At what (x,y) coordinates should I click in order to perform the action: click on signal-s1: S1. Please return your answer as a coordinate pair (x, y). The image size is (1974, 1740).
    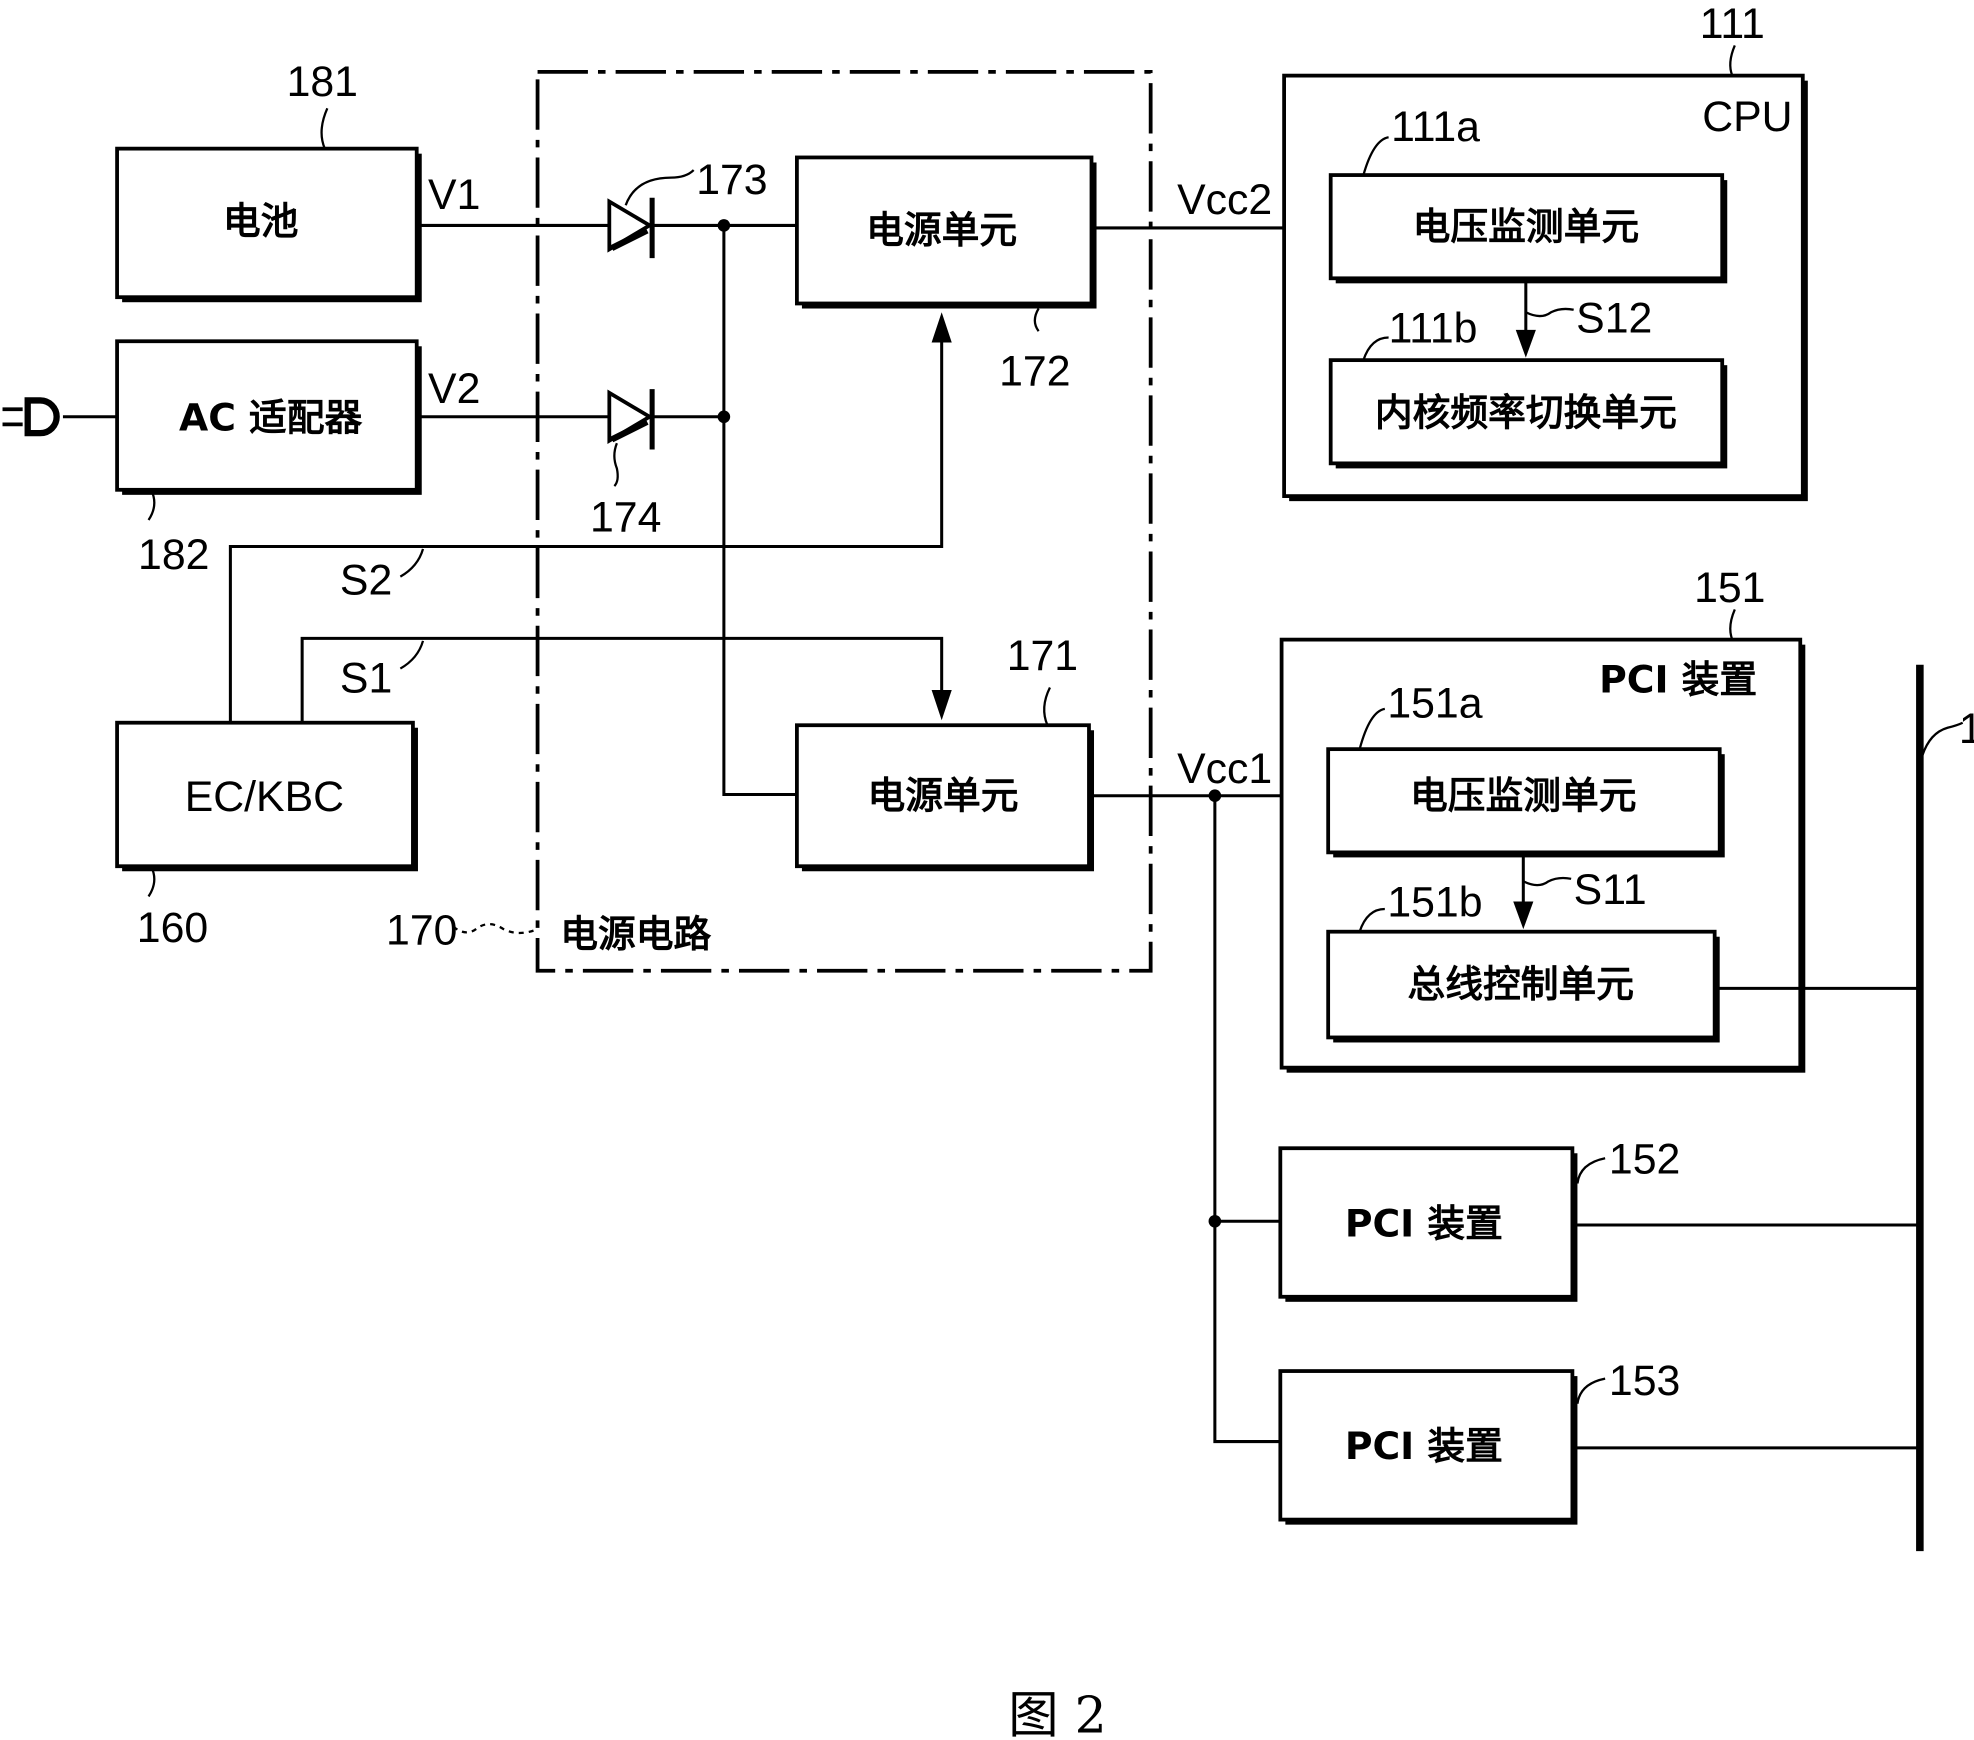
    Looking at the image, I should click on (626, 679).